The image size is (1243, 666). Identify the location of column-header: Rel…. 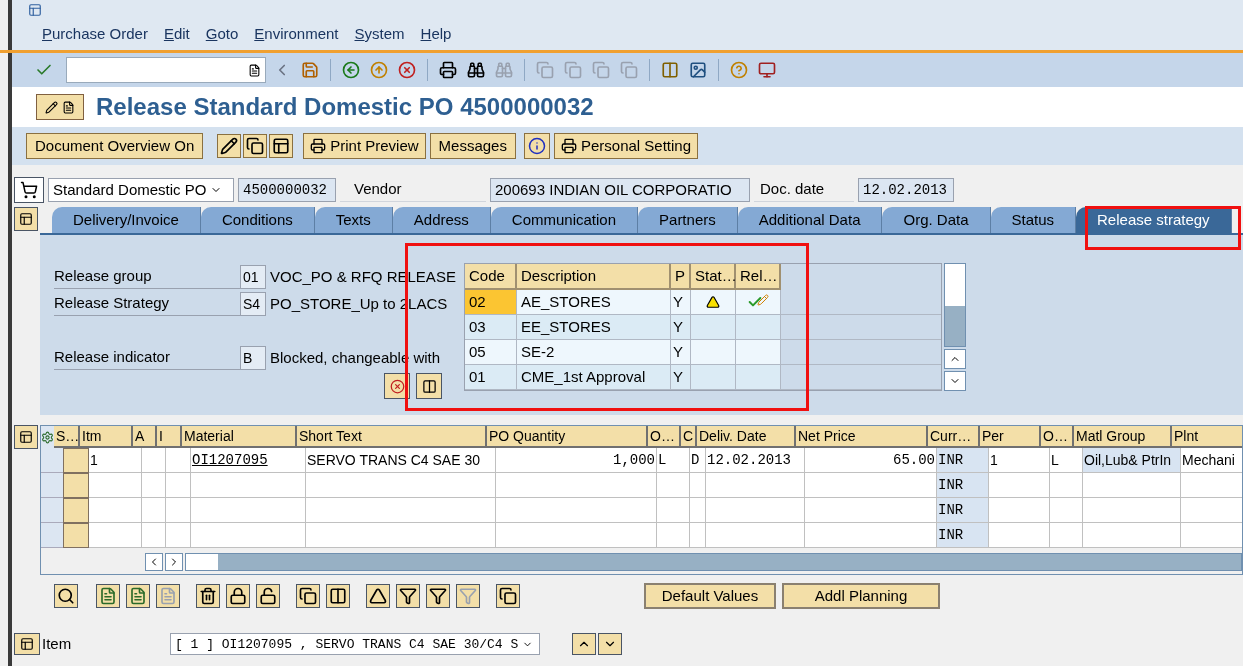
(758, 277).